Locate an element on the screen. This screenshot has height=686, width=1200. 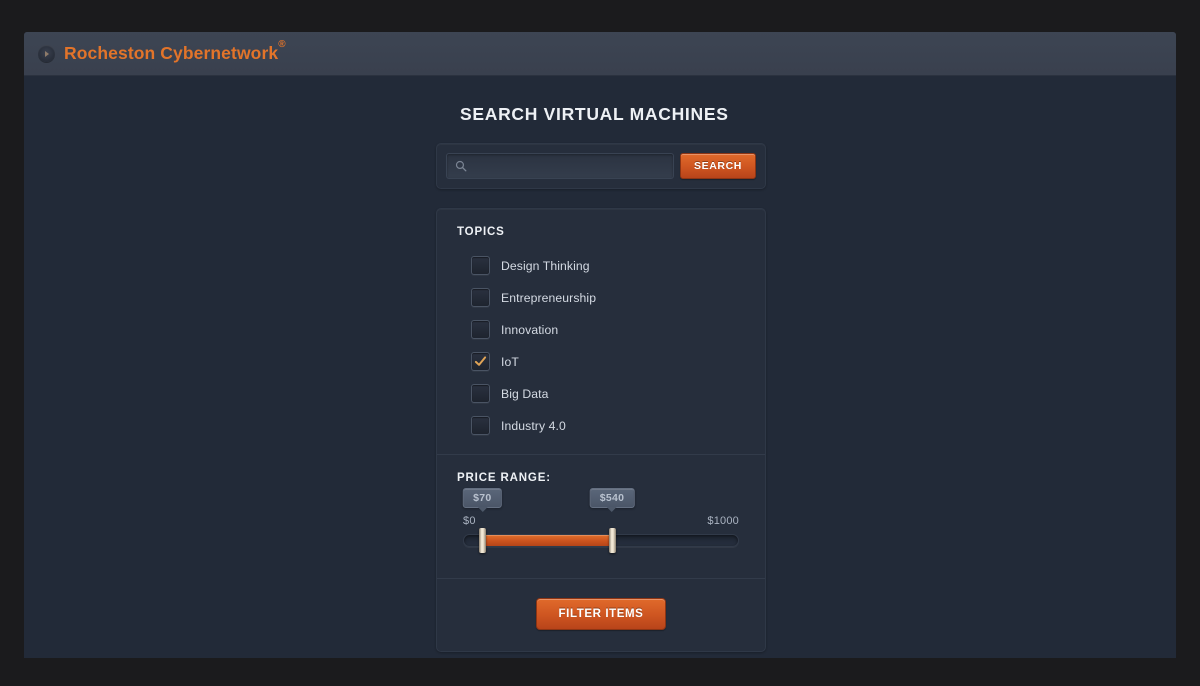
top-header-bar: Rocheston Cybernetwork® is located at coordinates (600, 54).